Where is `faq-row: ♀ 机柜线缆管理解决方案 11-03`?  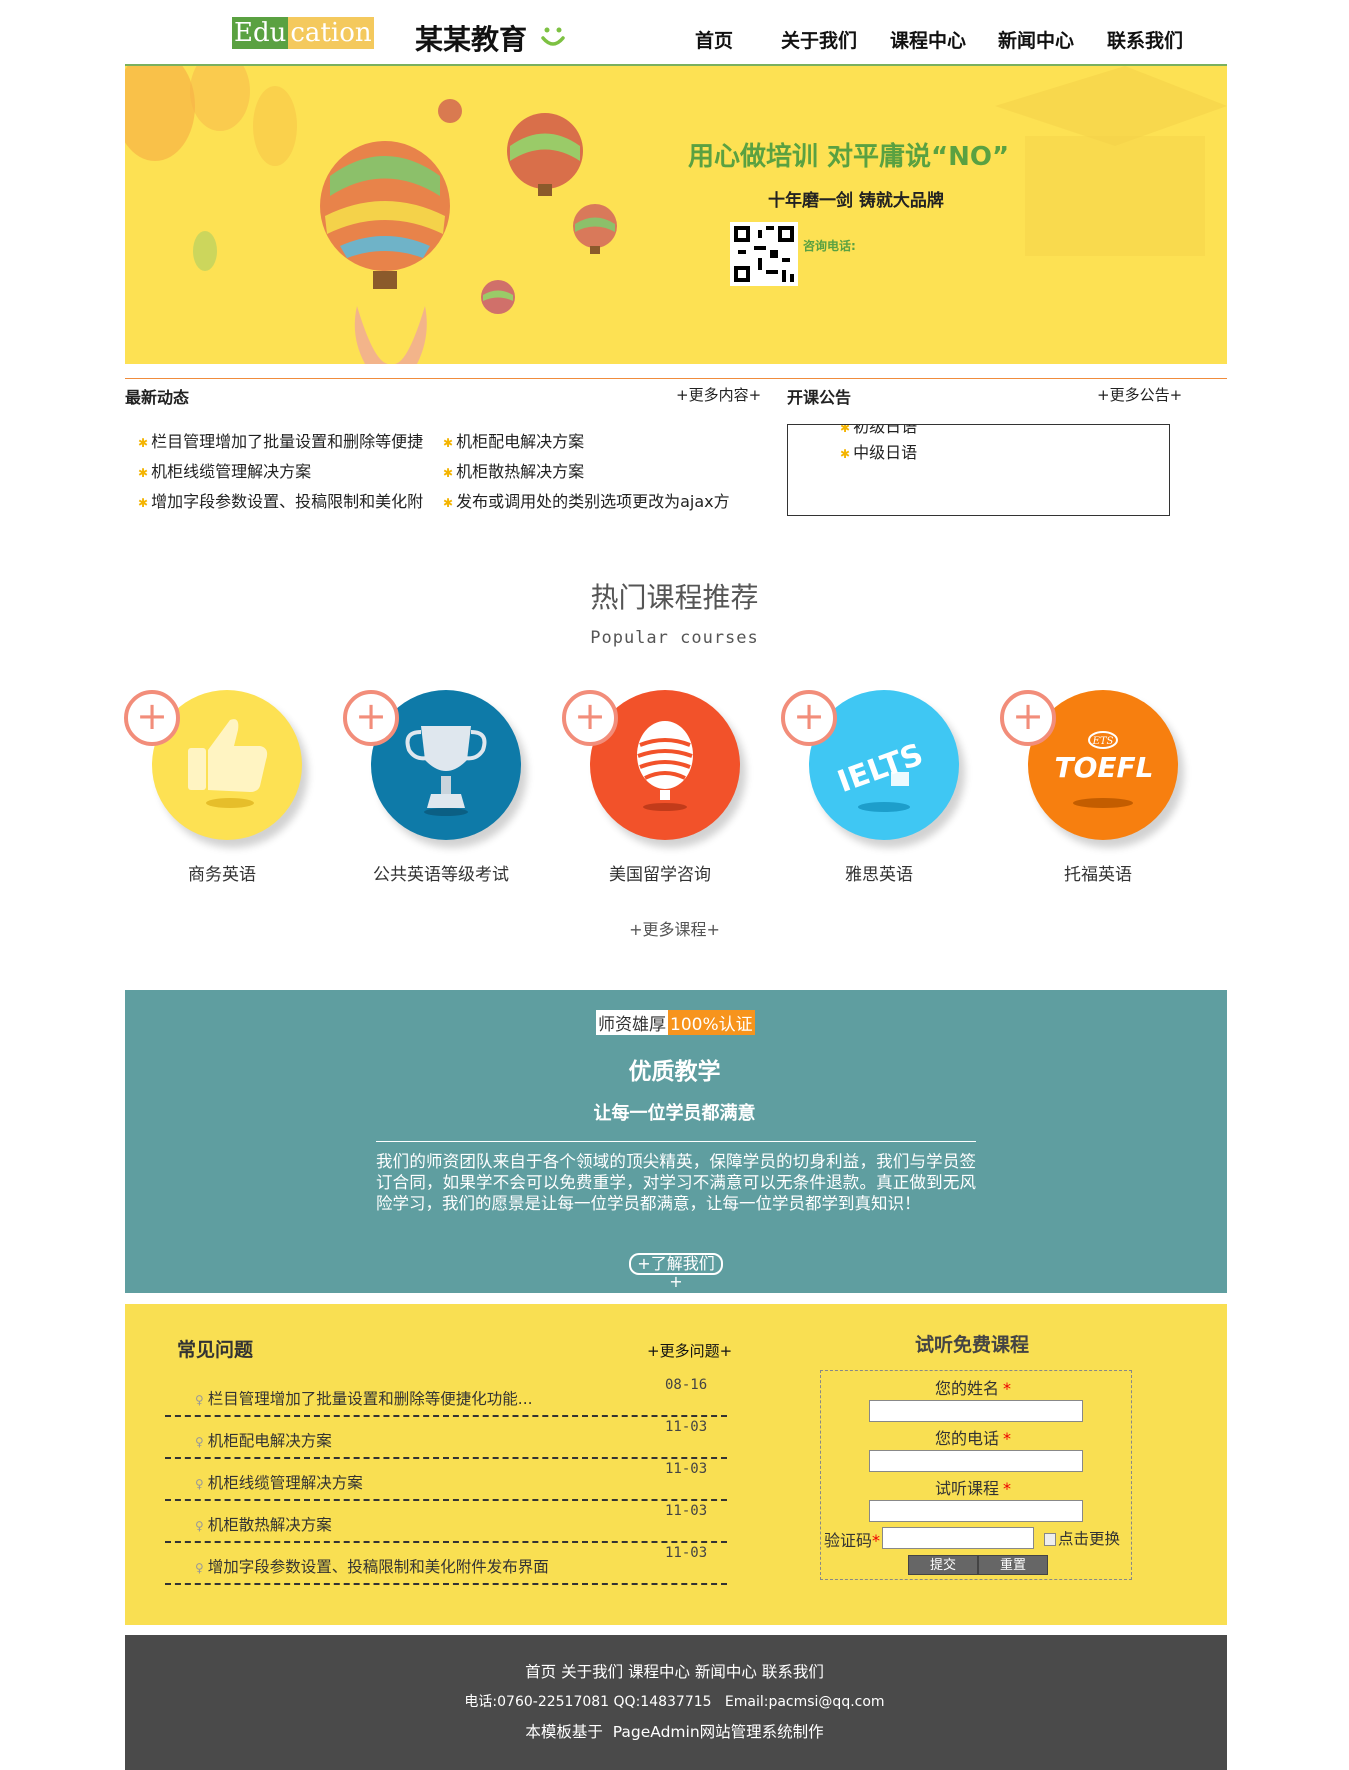
faq-row: ♀ 机柜线缆管理解决方案 11-03 is located at coordinates (446, 1480).